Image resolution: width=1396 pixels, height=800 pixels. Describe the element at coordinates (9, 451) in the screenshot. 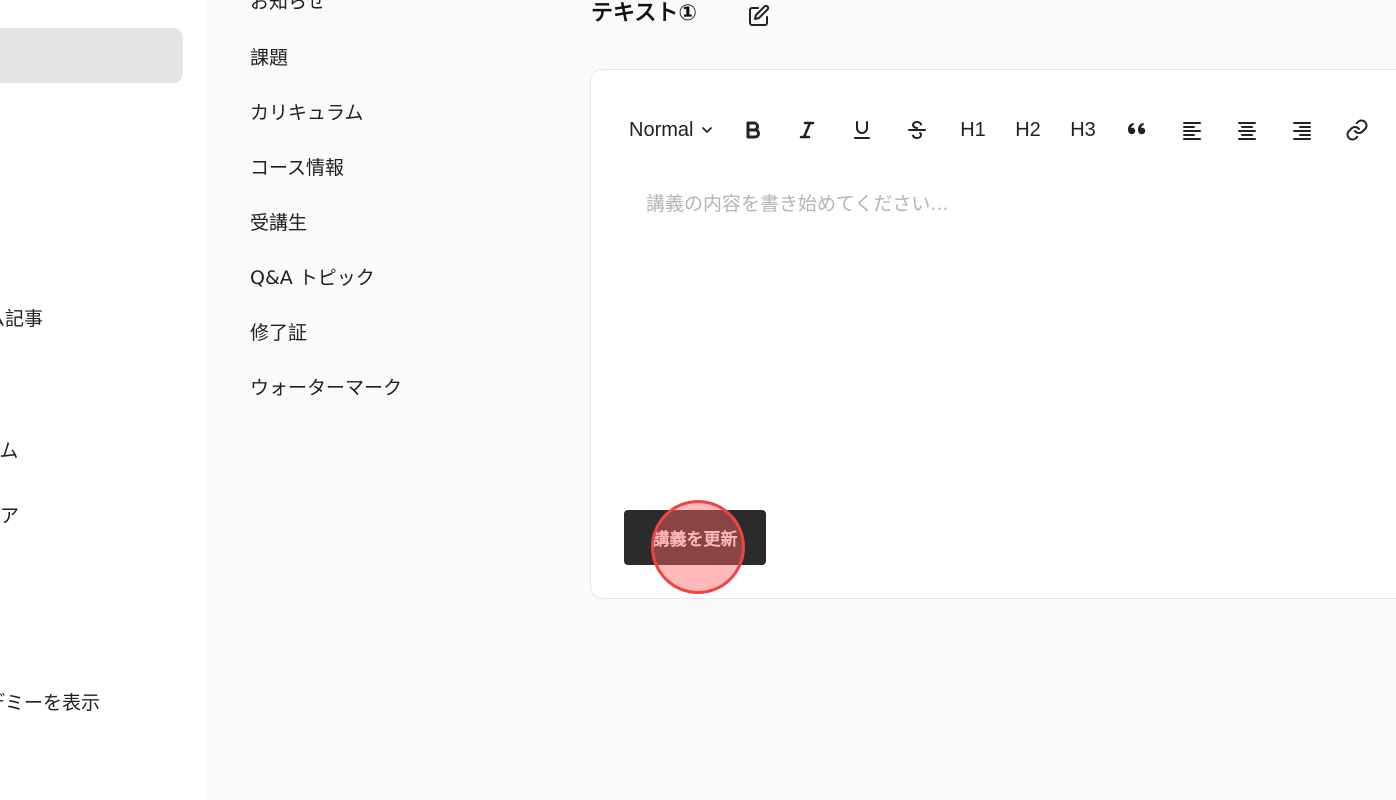

I see `sidebar-item: ラム` at that location.